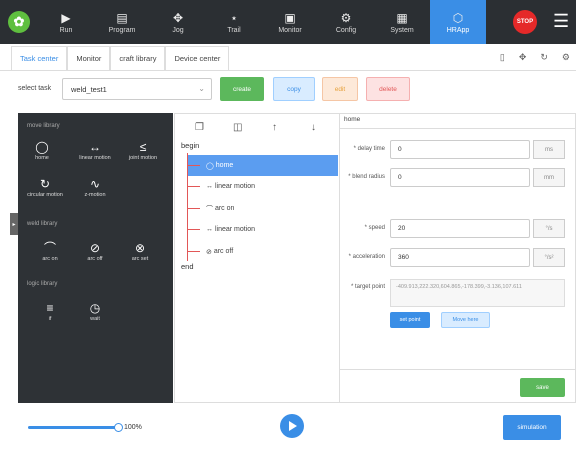  Describe the element at coordinates (42, 284) in the screenshot. I see `logic-library-title: logic library` at that location.